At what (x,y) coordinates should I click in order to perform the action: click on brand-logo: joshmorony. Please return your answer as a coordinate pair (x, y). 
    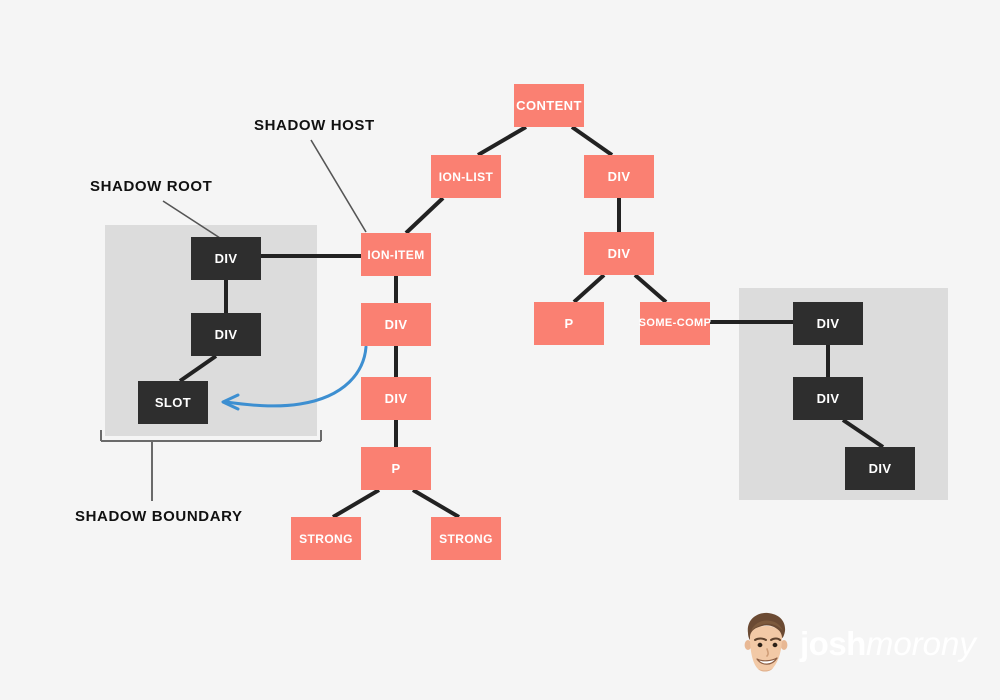
    Looking at the image, I should click on (857, 643).